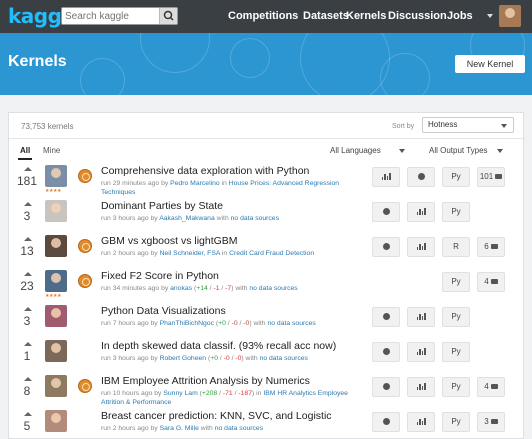 This screenshot has height=439, width=532. What do you see at coordinates (181, 288) in the screenshot?
I see `author-link: anokas` at bounding box center [181, 288].